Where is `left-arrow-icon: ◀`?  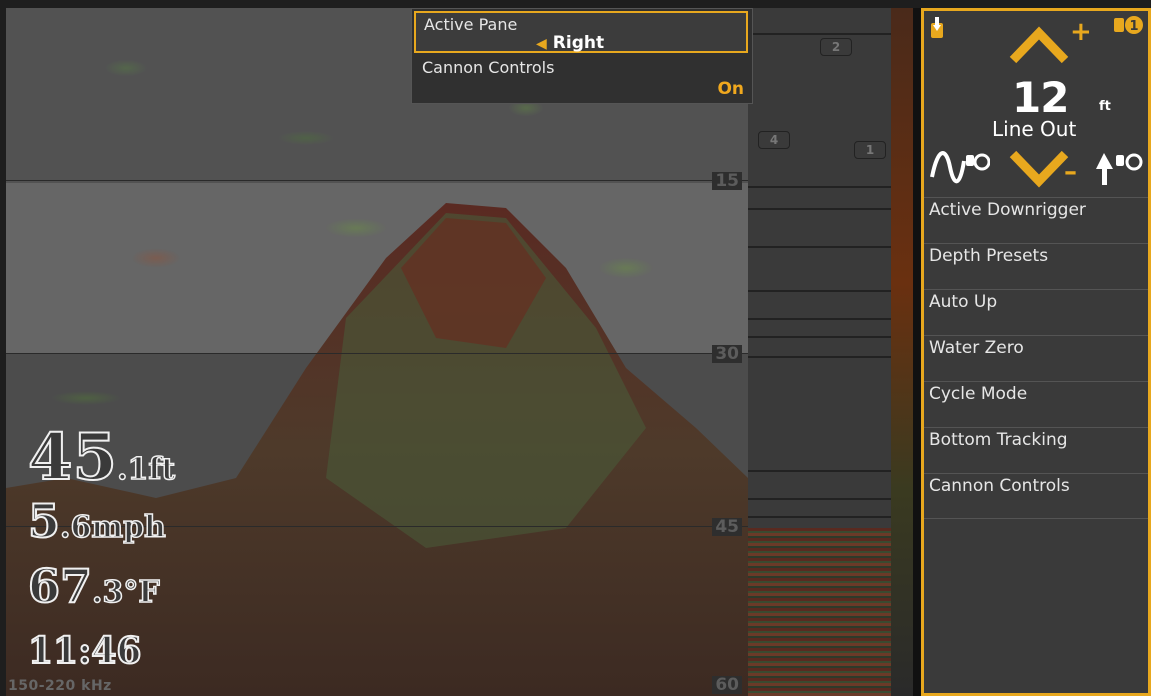 left-arrow-icon: ◀ is located at coordinates (541, 44).